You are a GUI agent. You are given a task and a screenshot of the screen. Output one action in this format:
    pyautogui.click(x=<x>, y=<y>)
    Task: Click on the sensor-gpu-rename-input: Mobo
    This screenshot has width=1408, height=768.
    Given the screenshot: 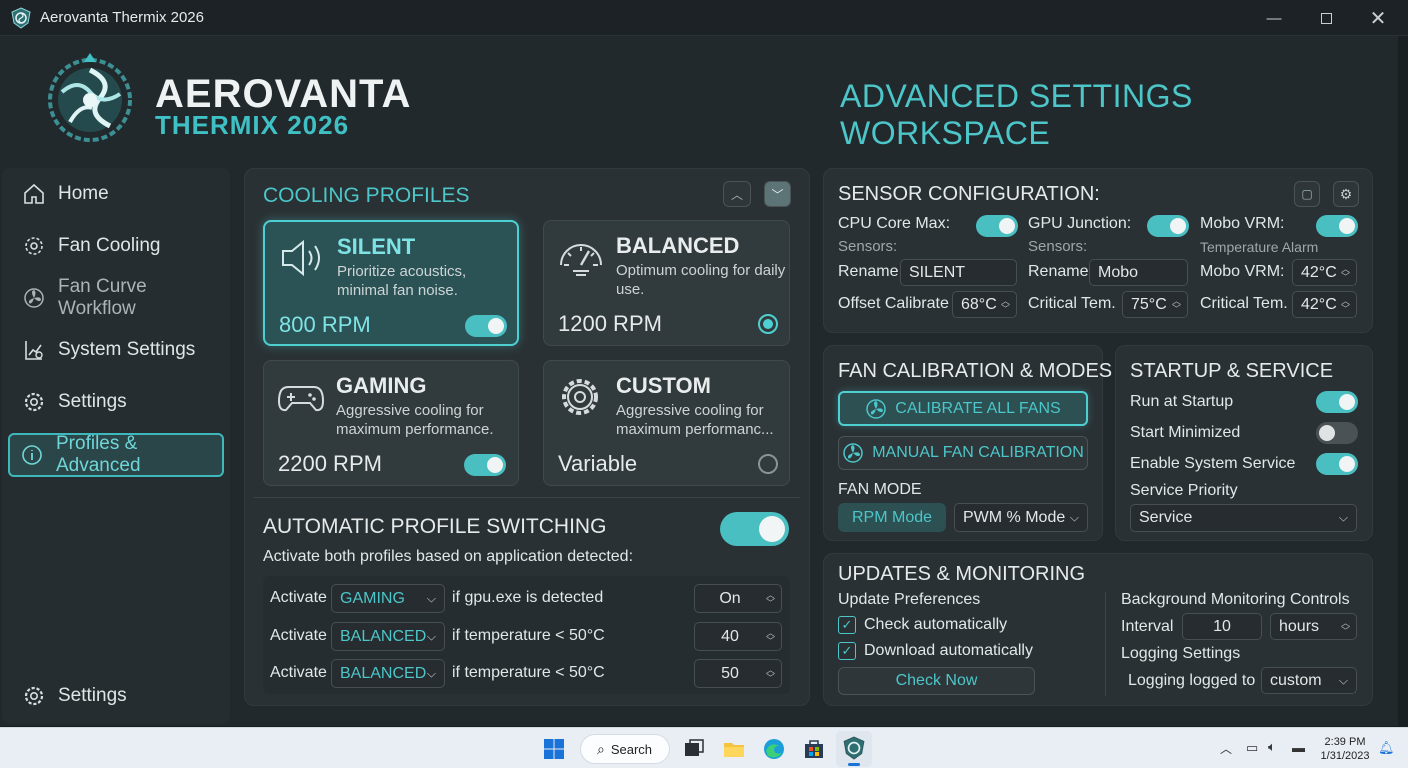 What is the action you would take?
    pyautogui.click(x=1138, y=272)
    